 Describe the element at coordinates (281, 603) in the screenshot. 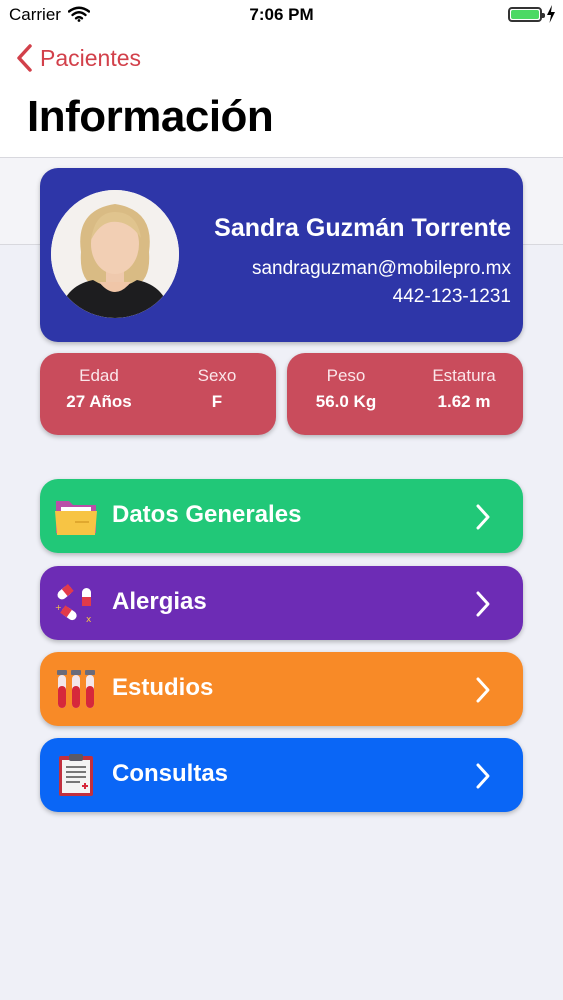

I see `alergias-button: x + Alergias` at that location.